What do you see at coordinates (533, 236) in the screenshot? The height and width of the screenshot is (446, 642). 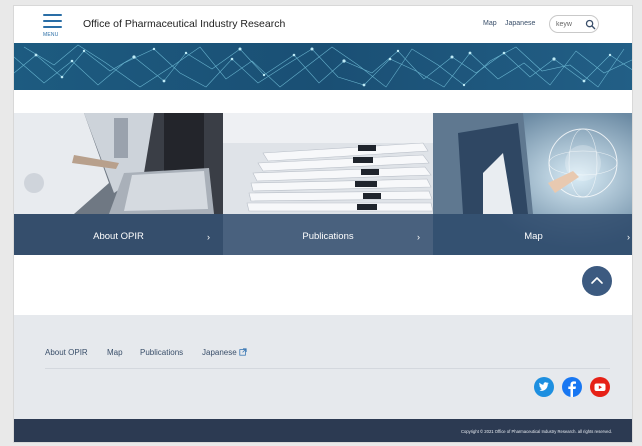 I see `tile-label: Map` at bounding box center [533, 236].